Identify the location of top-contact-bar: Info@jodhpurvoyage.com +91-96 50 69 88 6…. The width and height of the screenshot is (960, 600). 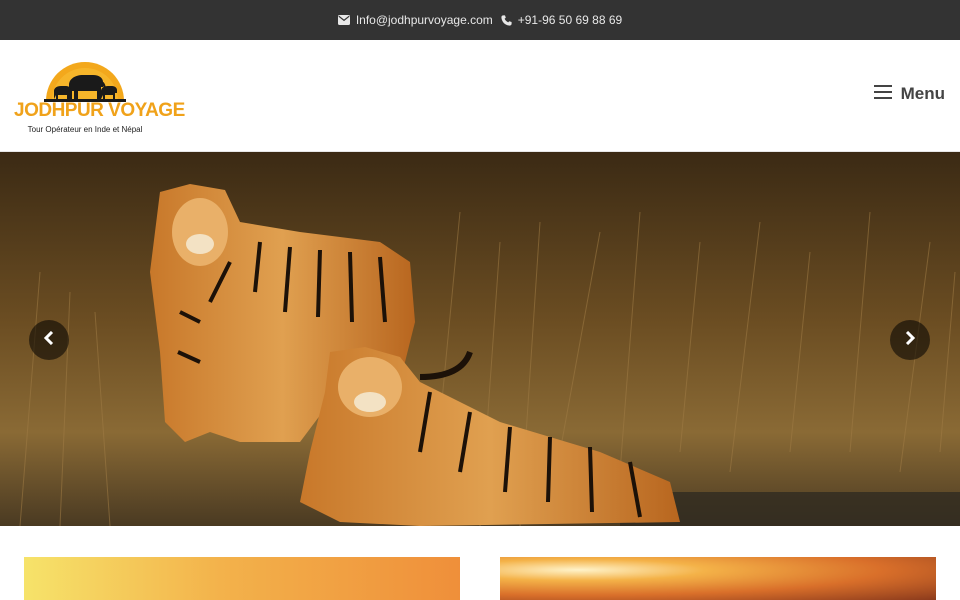
(480, 20).